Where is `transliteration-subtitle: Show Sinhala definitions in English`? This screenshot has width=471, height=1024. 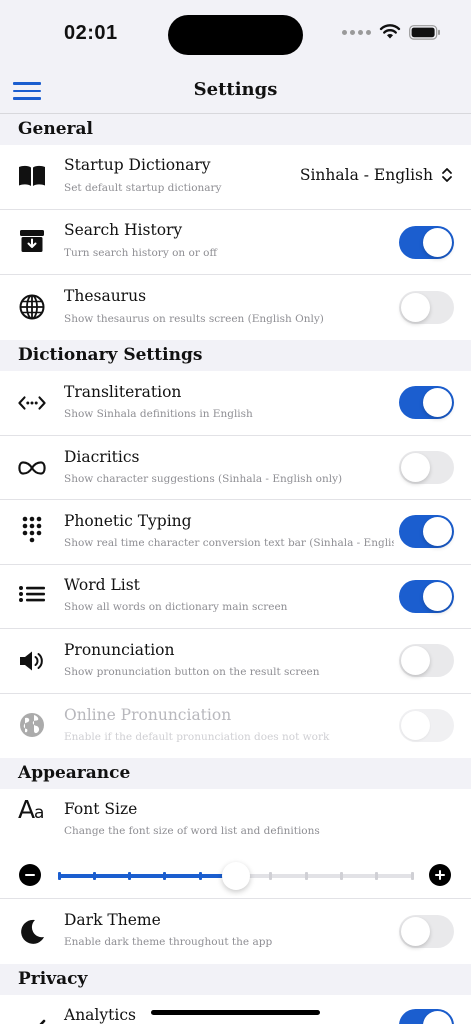 transliteration-subtitle: Show Sinhala definitions in English is located at coordinates (158, 414).